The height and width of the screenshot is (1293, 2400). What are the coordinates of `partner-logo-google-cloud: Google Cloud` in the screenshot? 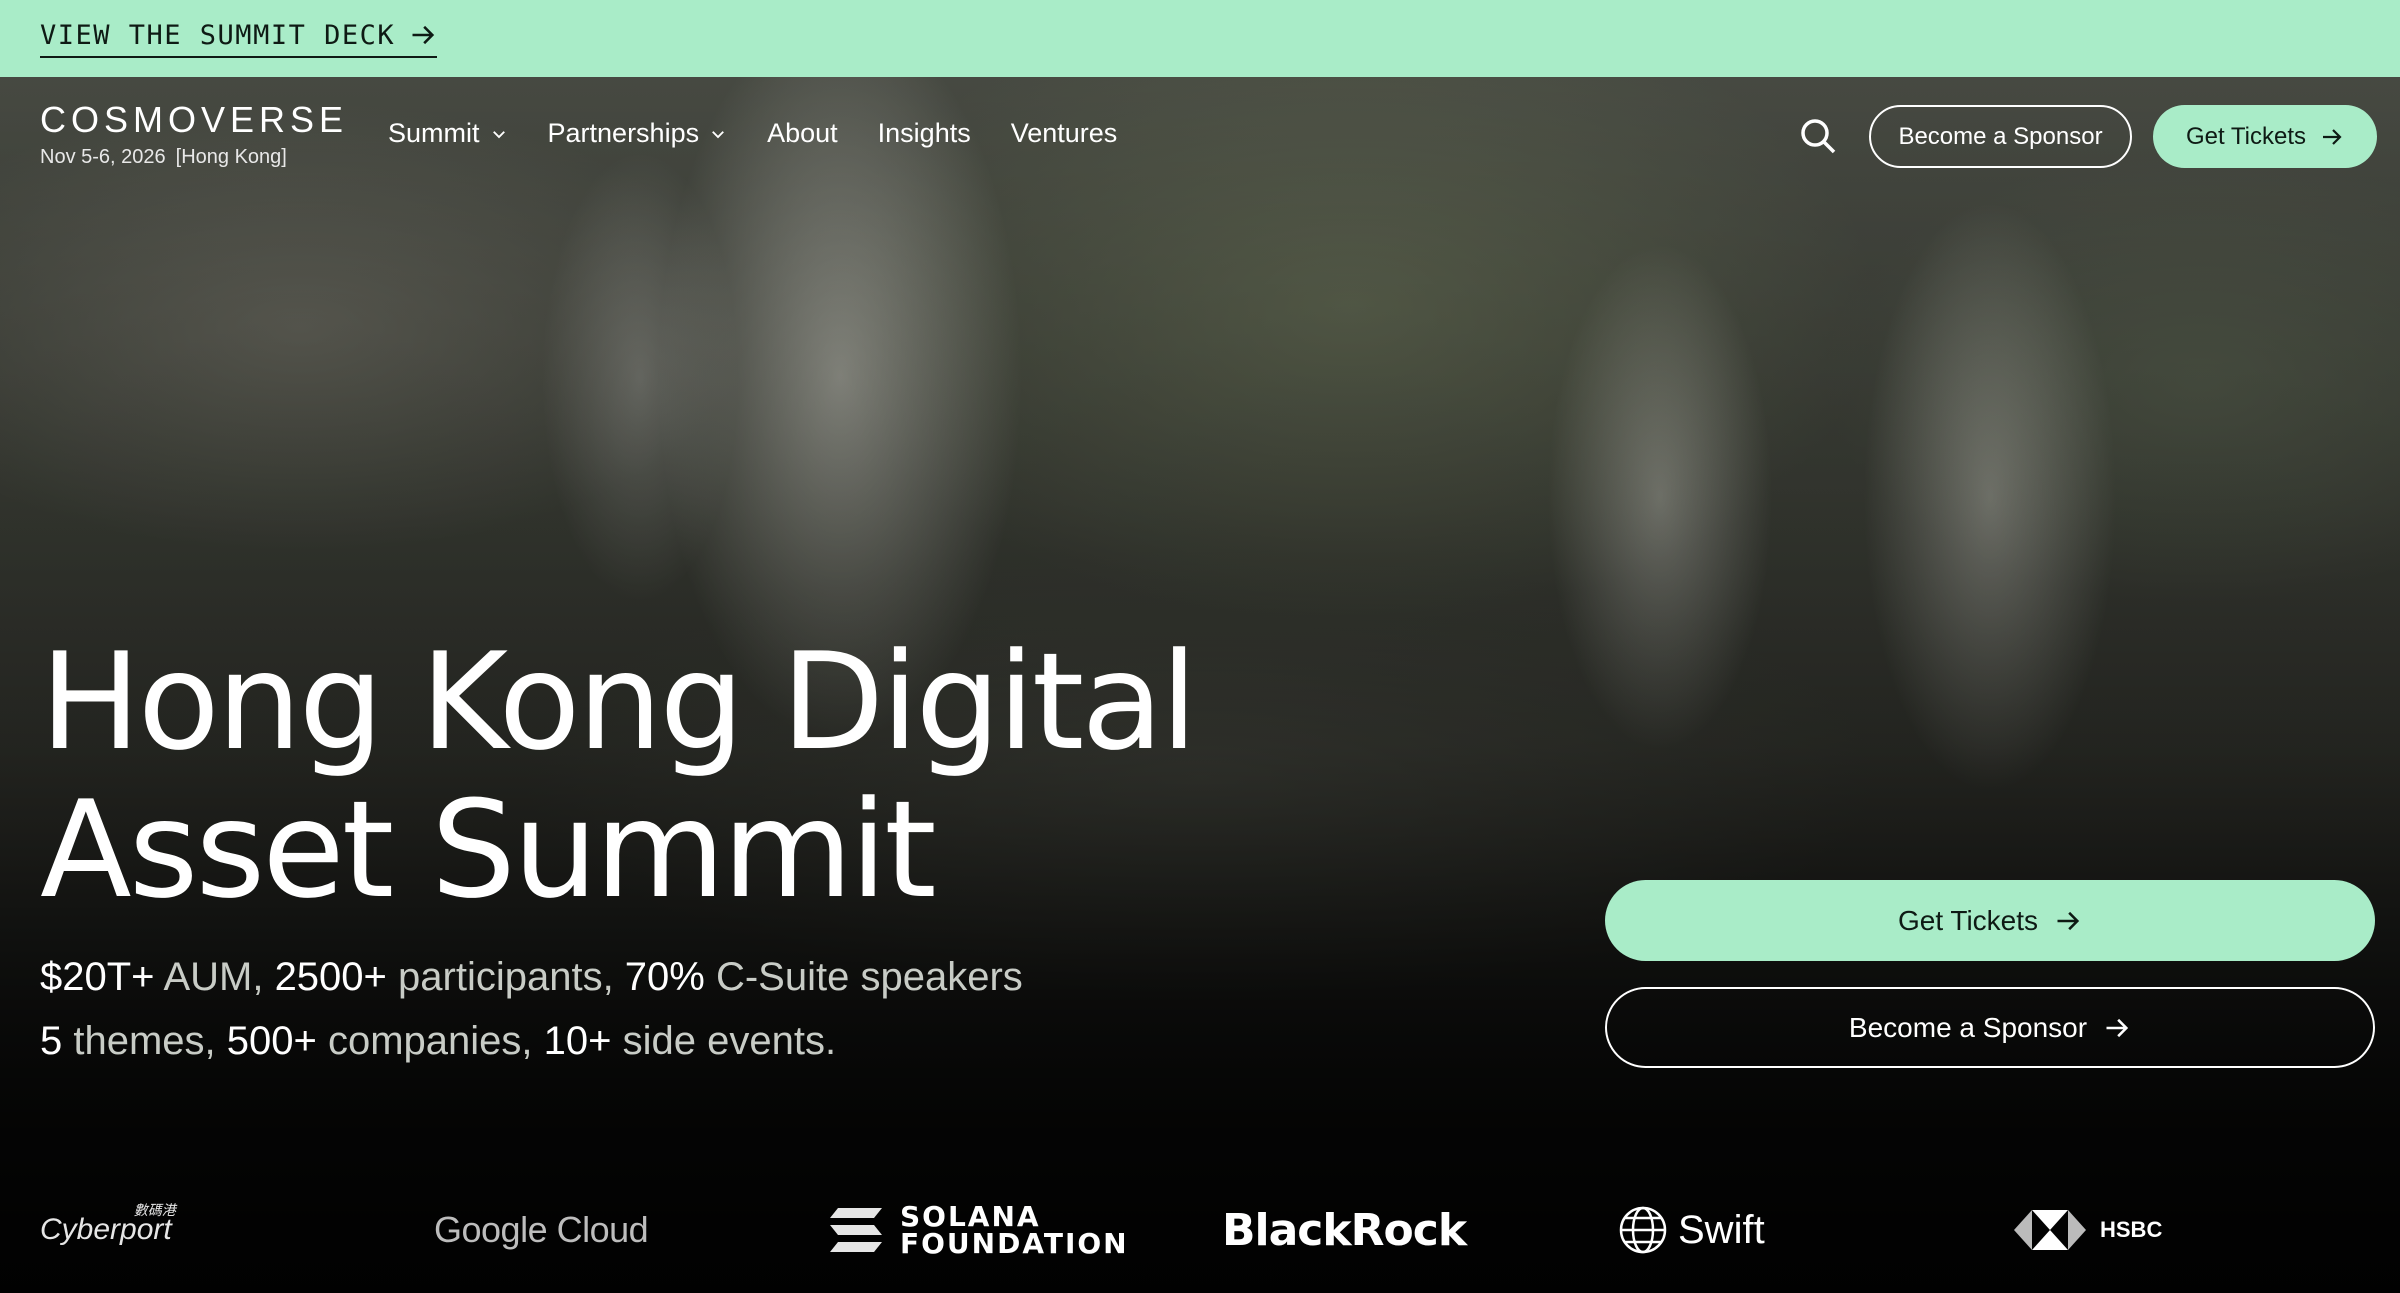 It's located at (541, 1229).